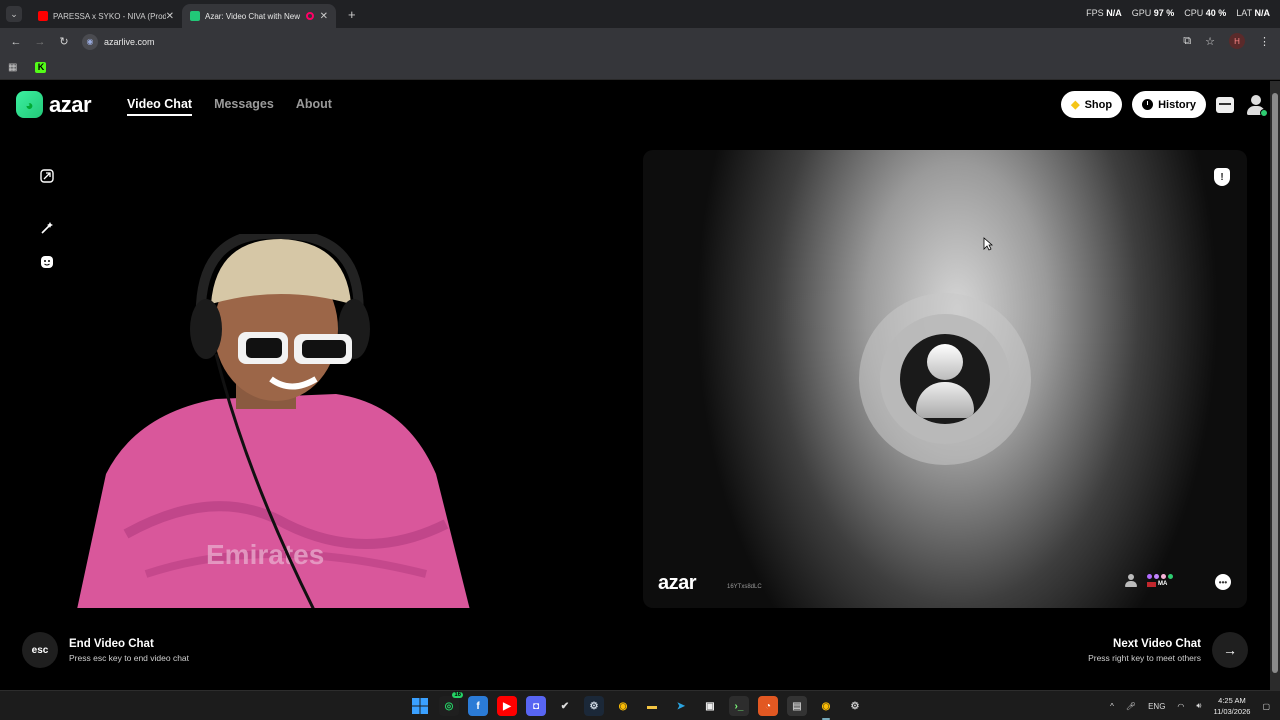 The width and height of the screenshot is (1280, 720). I want to click on chrome-active-icon: ◉, so click(826, 708).